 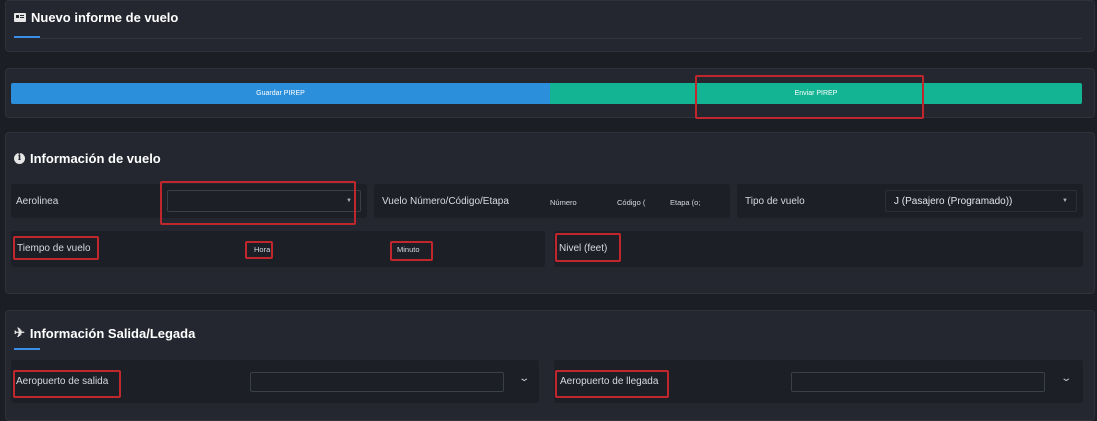 What do you see at coordinates (953, 201) in the screenshot?
I see `flight-type-value: J (Pasajero (Programado))` at bounding box center [953, 201].